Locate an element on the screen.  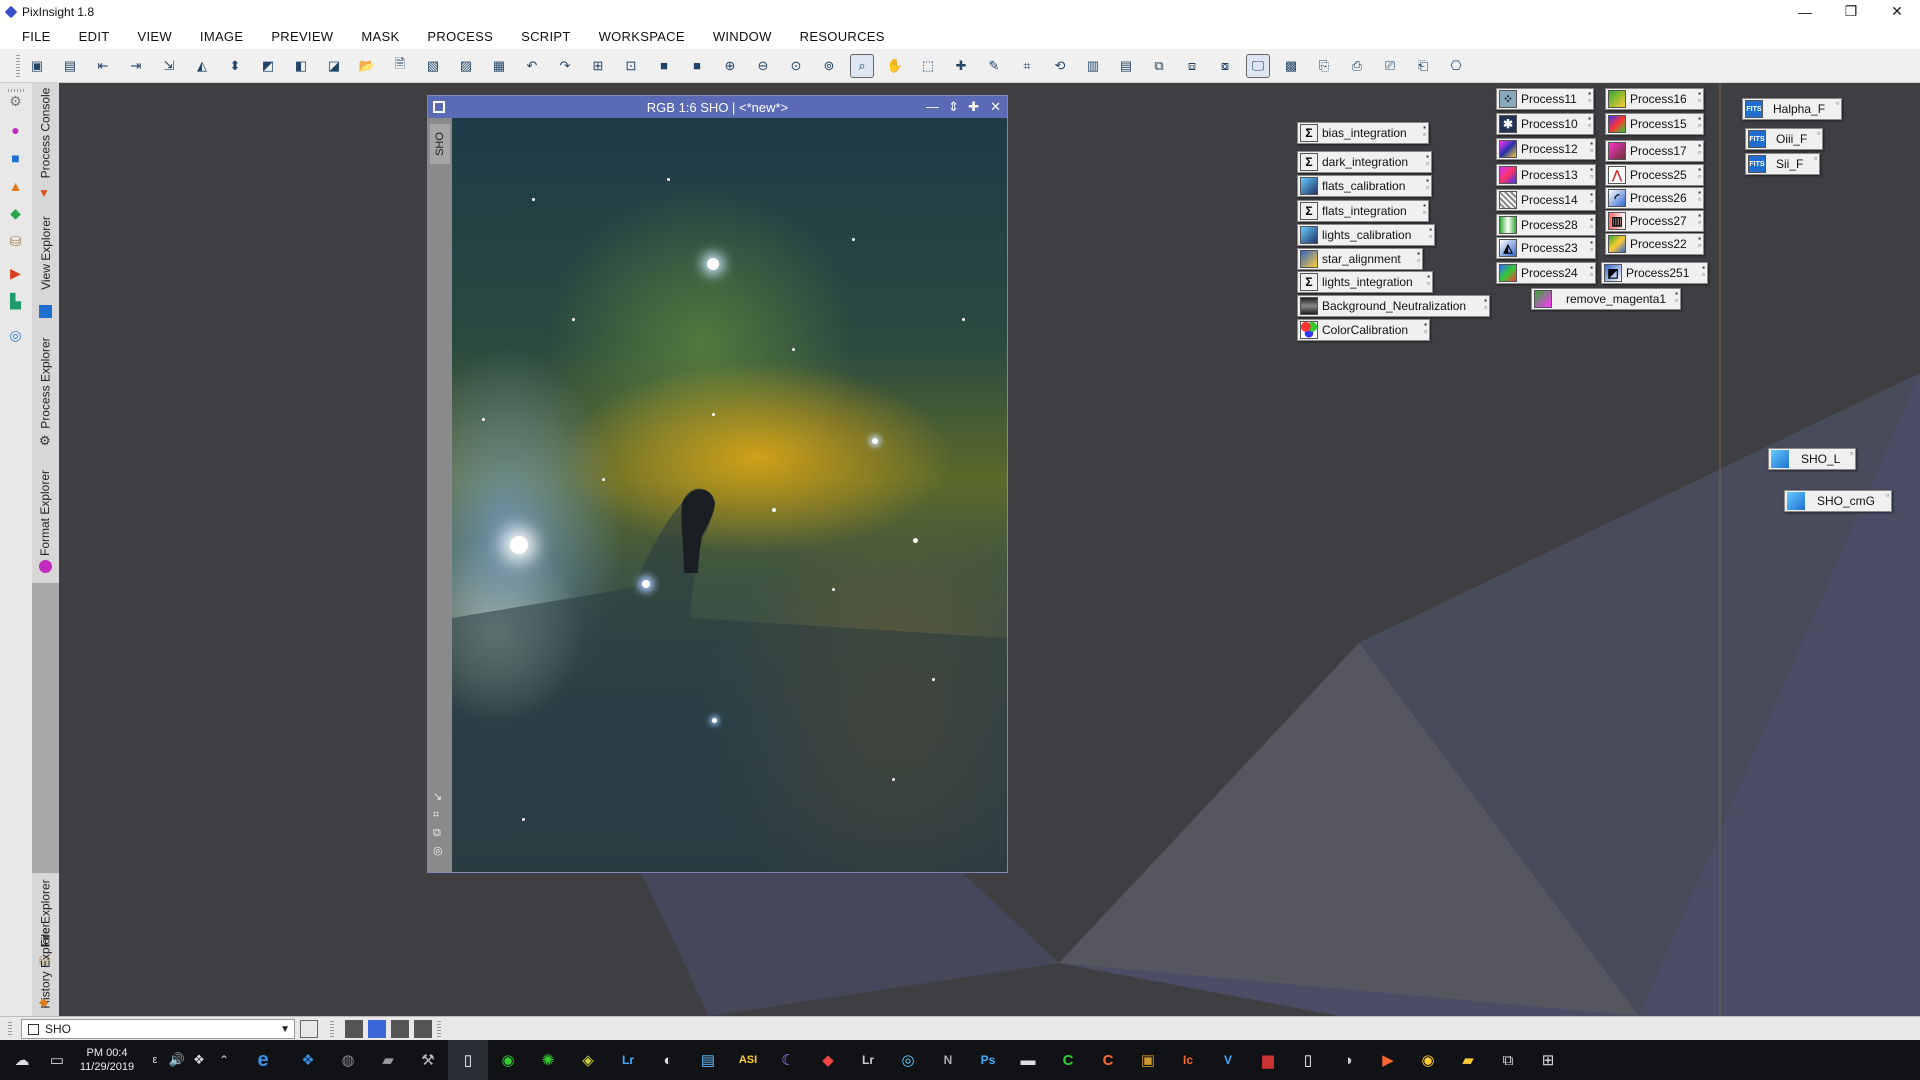
process-icon-process24: Process24 ▪ ▫ is located at coordinates (1546, 273).